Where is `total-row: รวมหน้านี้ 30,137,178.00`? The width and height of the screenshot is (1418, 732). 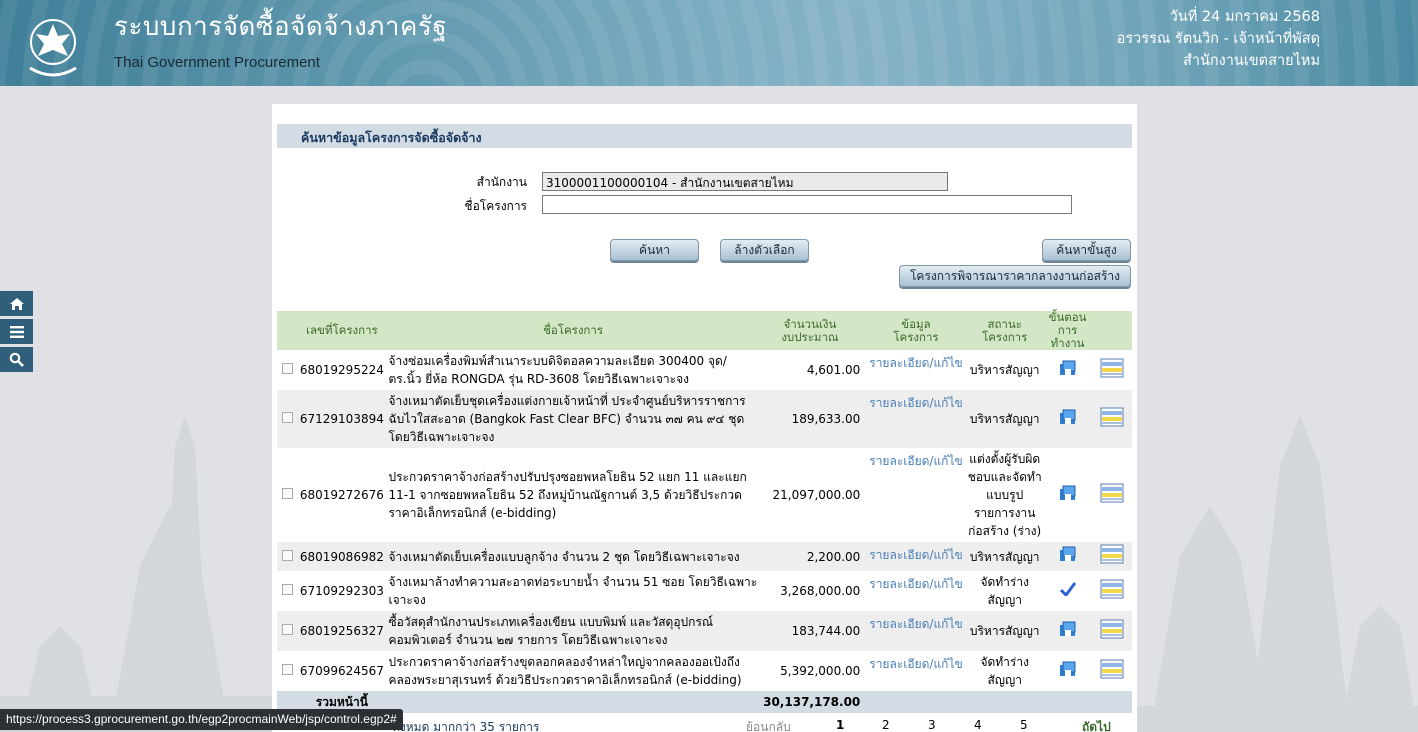
total-row: รวมหน้านี้ 30,137,178.00 is located at coordinates (704, 702).